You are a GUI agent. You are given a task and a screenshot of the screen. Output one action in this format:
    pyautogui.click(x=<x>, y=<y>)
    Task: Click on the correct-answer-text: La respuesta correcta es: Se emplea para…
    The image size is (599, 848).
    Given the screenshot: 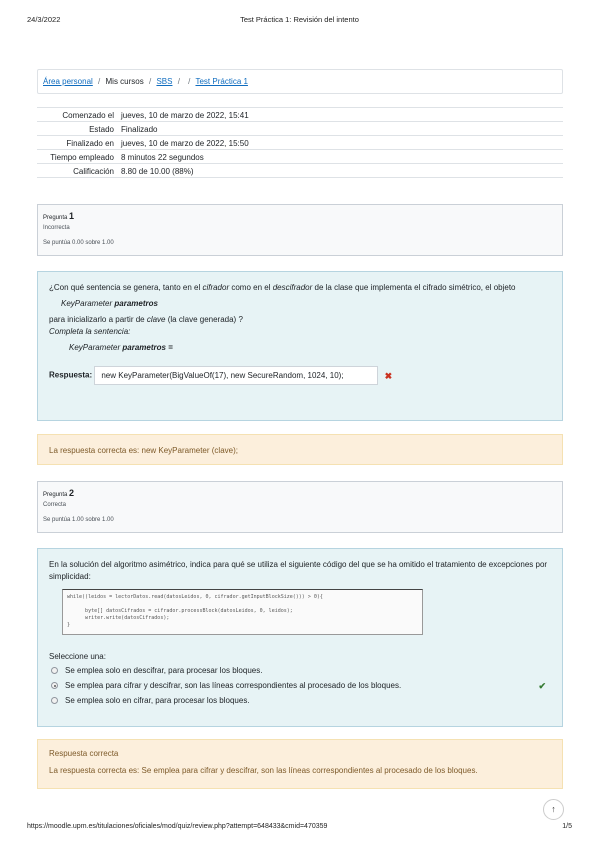 What is the action you would take?
    pyautogui.click(x=263, y=770)
    